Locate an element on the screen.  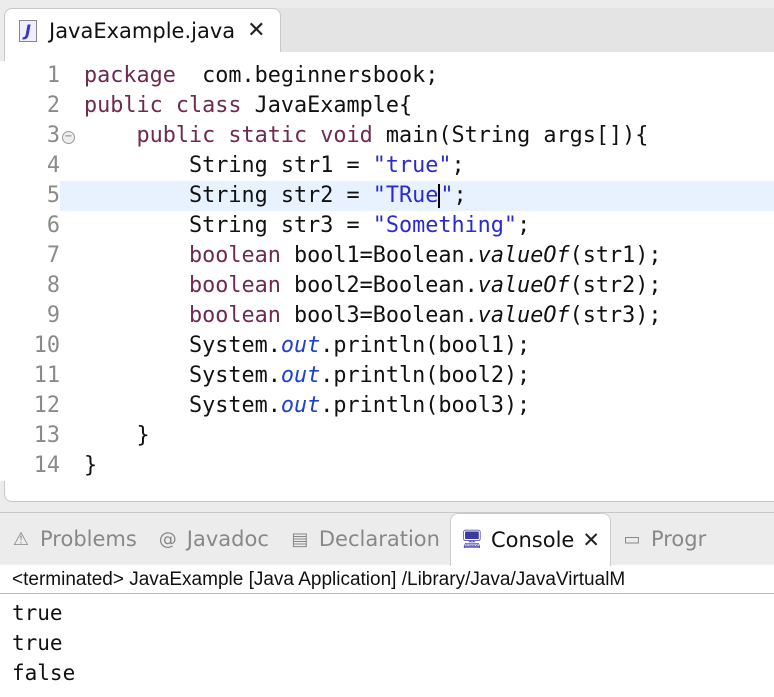
line-number: 2 is located at coordinates (30, 106).